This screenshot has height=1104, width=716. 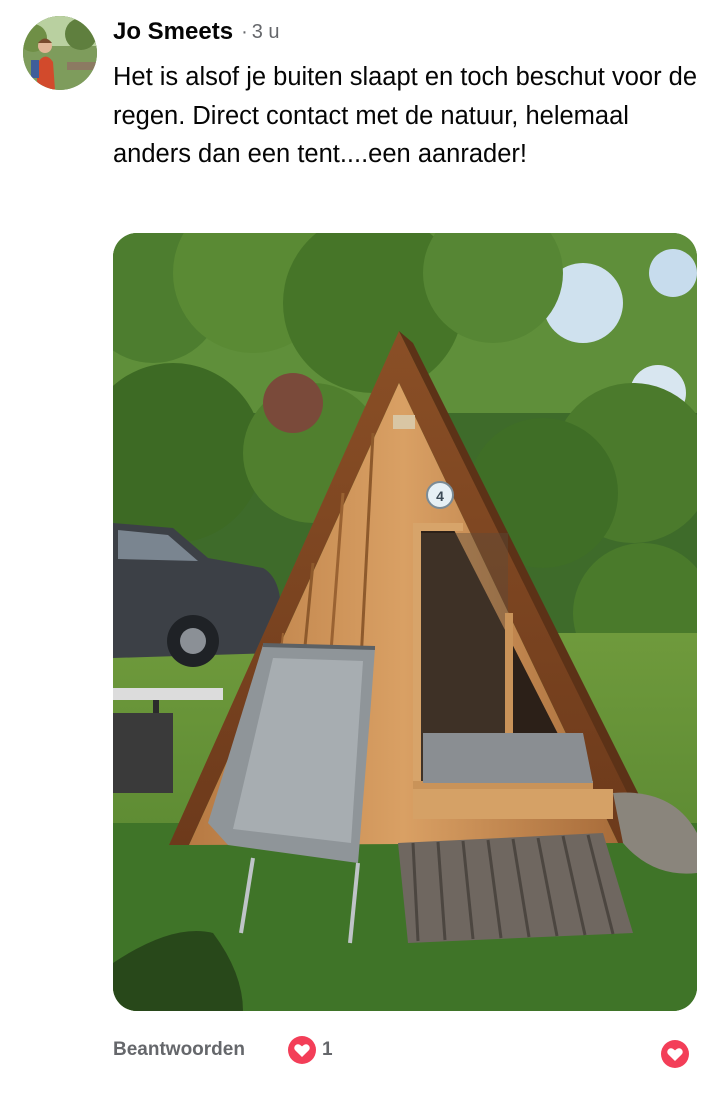 I want to click on avatar-photo, so click(x=60, y=53).